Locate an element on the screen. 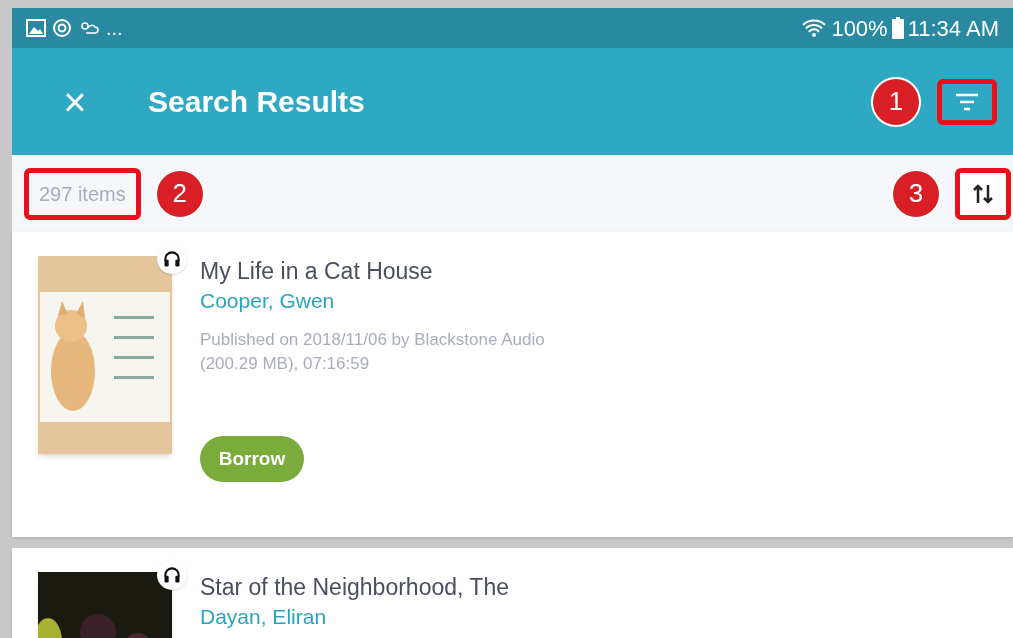 The height and width of the screenshot is (638, 1013). book-title: Star of the Neighborhood, The is located at coordinates (354, 587).